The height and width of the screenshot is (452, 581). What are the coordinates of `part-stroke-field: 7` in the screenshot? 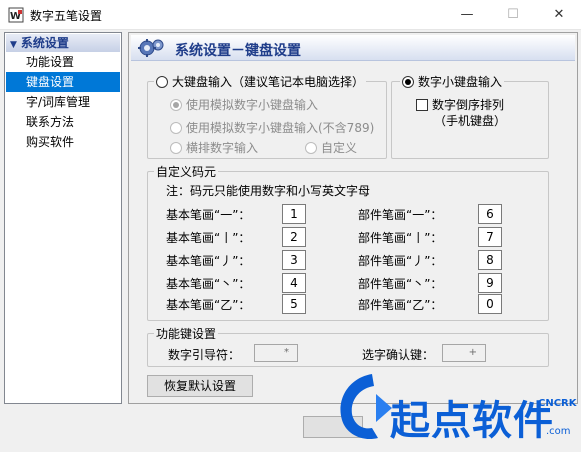 It's located at (490, 237).